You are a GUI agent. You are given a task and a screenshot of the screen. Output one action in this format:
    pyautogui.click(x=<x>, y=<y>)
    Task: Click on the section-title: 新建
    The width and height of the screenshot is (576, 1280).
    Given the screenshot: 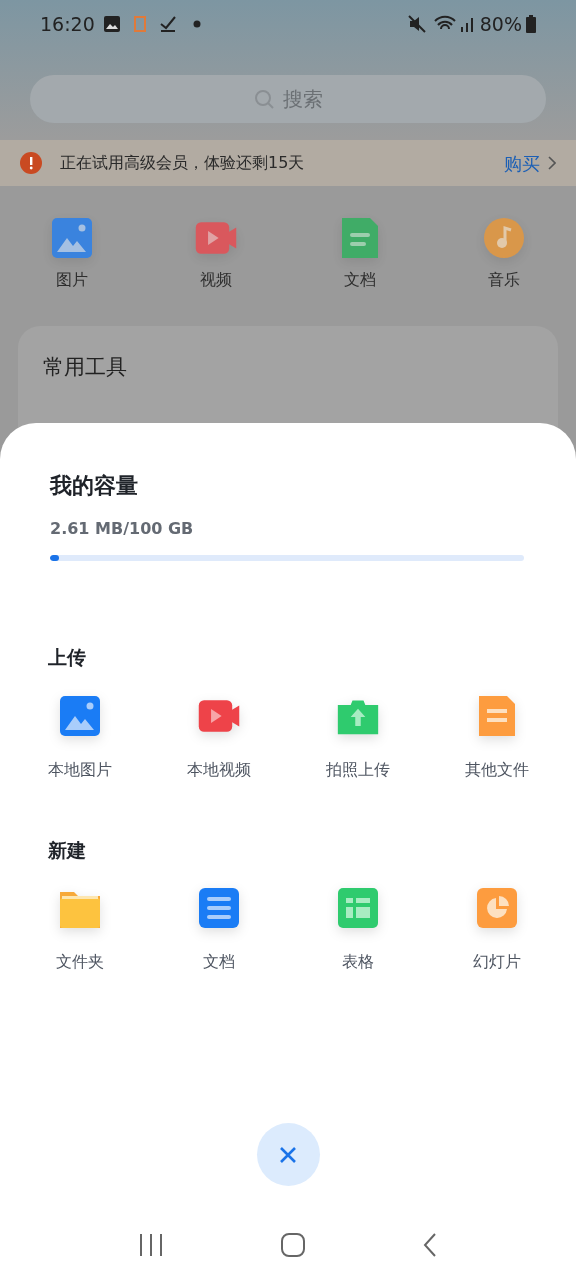 What is the action you would take?
    pyautogui.click(x=67, y=849)
    